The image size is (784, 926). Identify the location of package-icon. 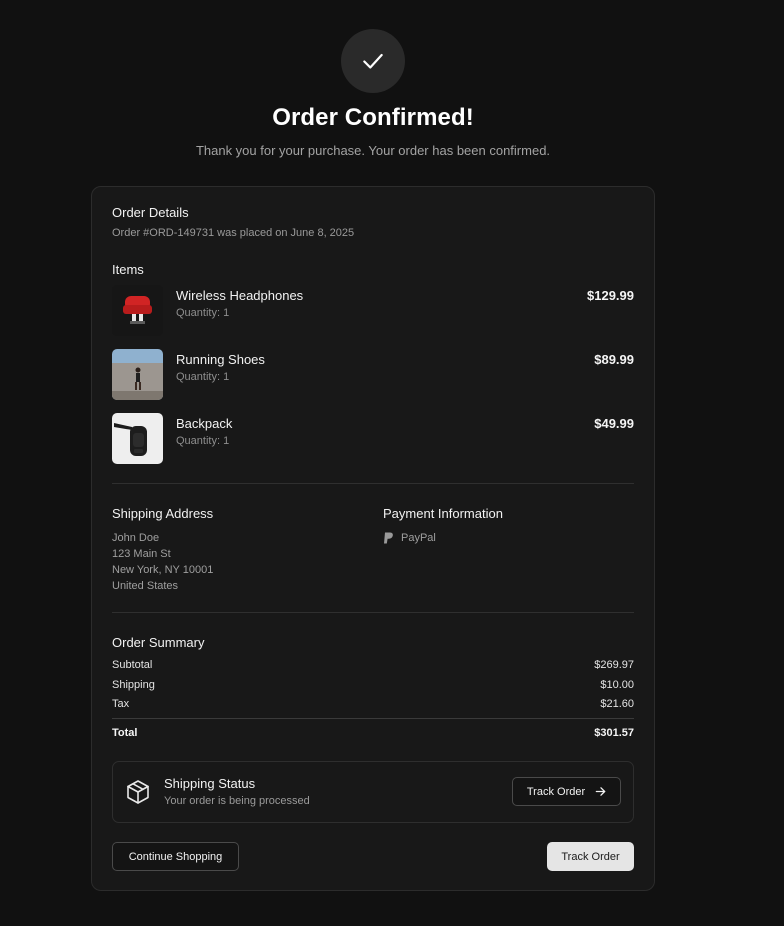
(138, 792).